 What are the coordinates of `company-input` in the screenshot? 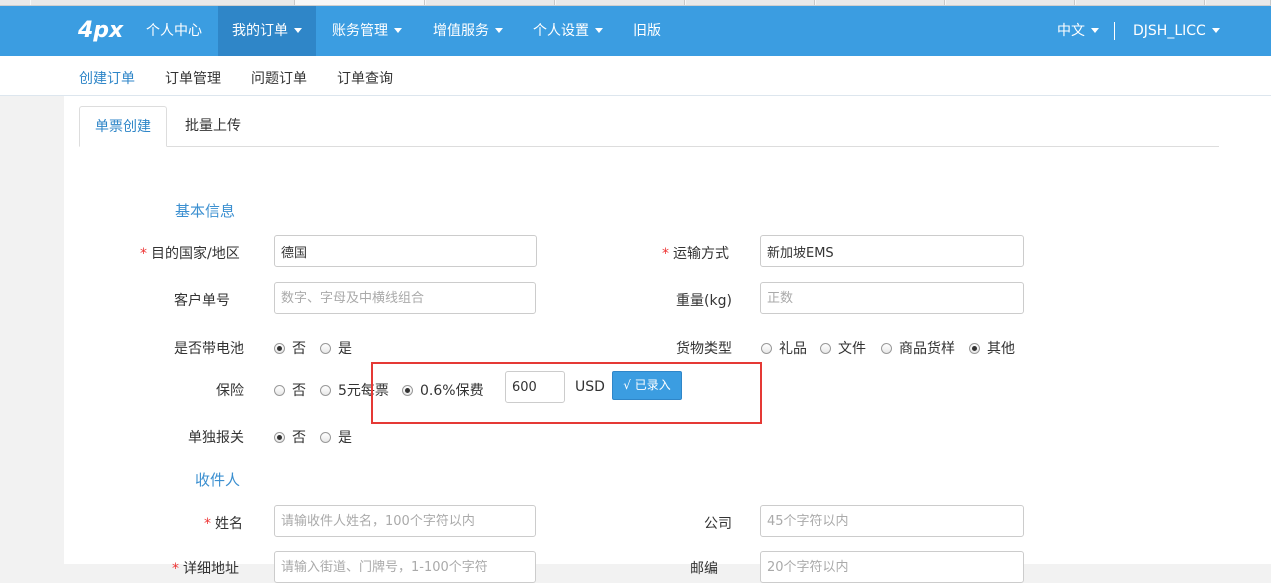 It's located at (892, 521).